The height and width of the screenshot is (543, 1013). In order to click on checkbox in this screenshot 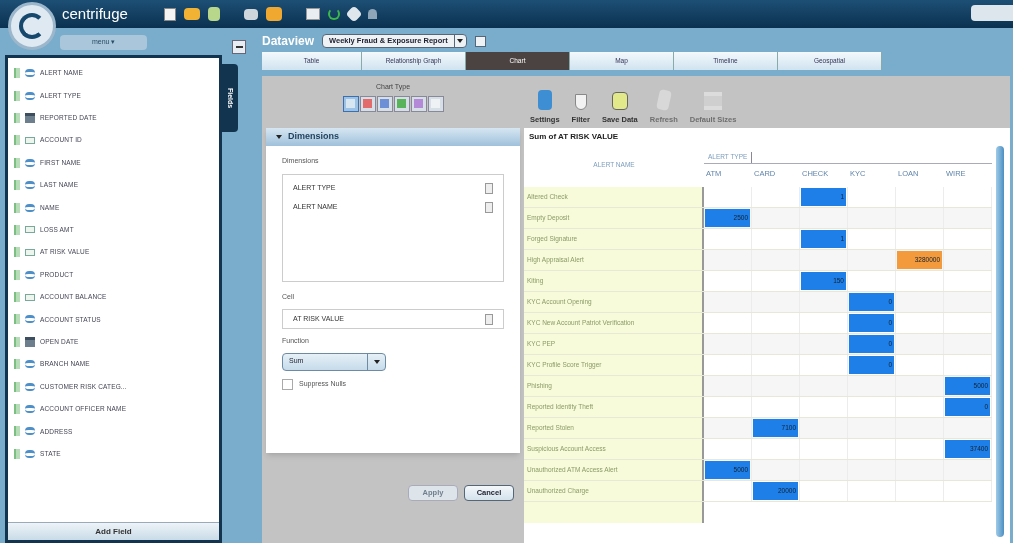, I will do `click(287, 384)`.